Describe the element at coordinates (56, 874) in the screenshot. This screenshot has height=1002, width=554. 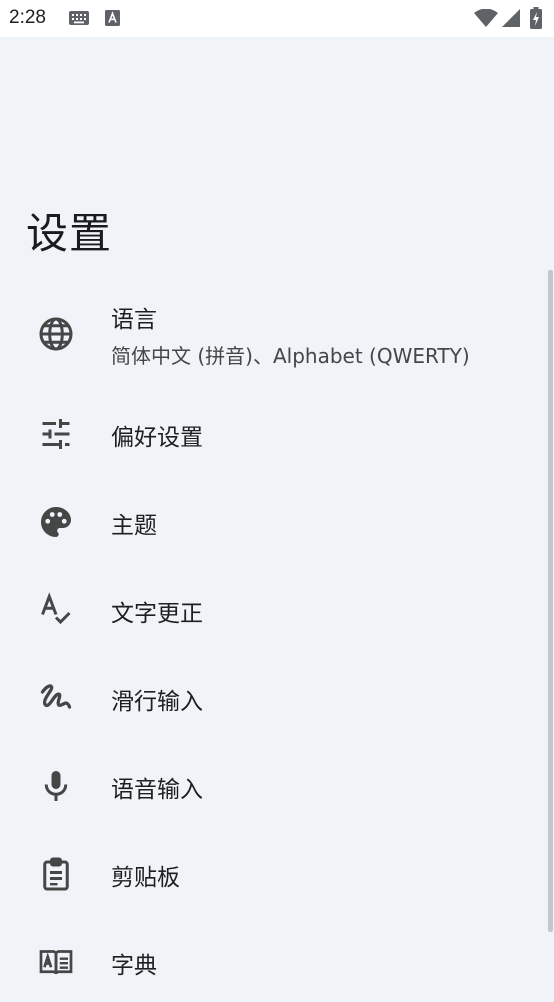
I see `clipboard-icon` at that location.